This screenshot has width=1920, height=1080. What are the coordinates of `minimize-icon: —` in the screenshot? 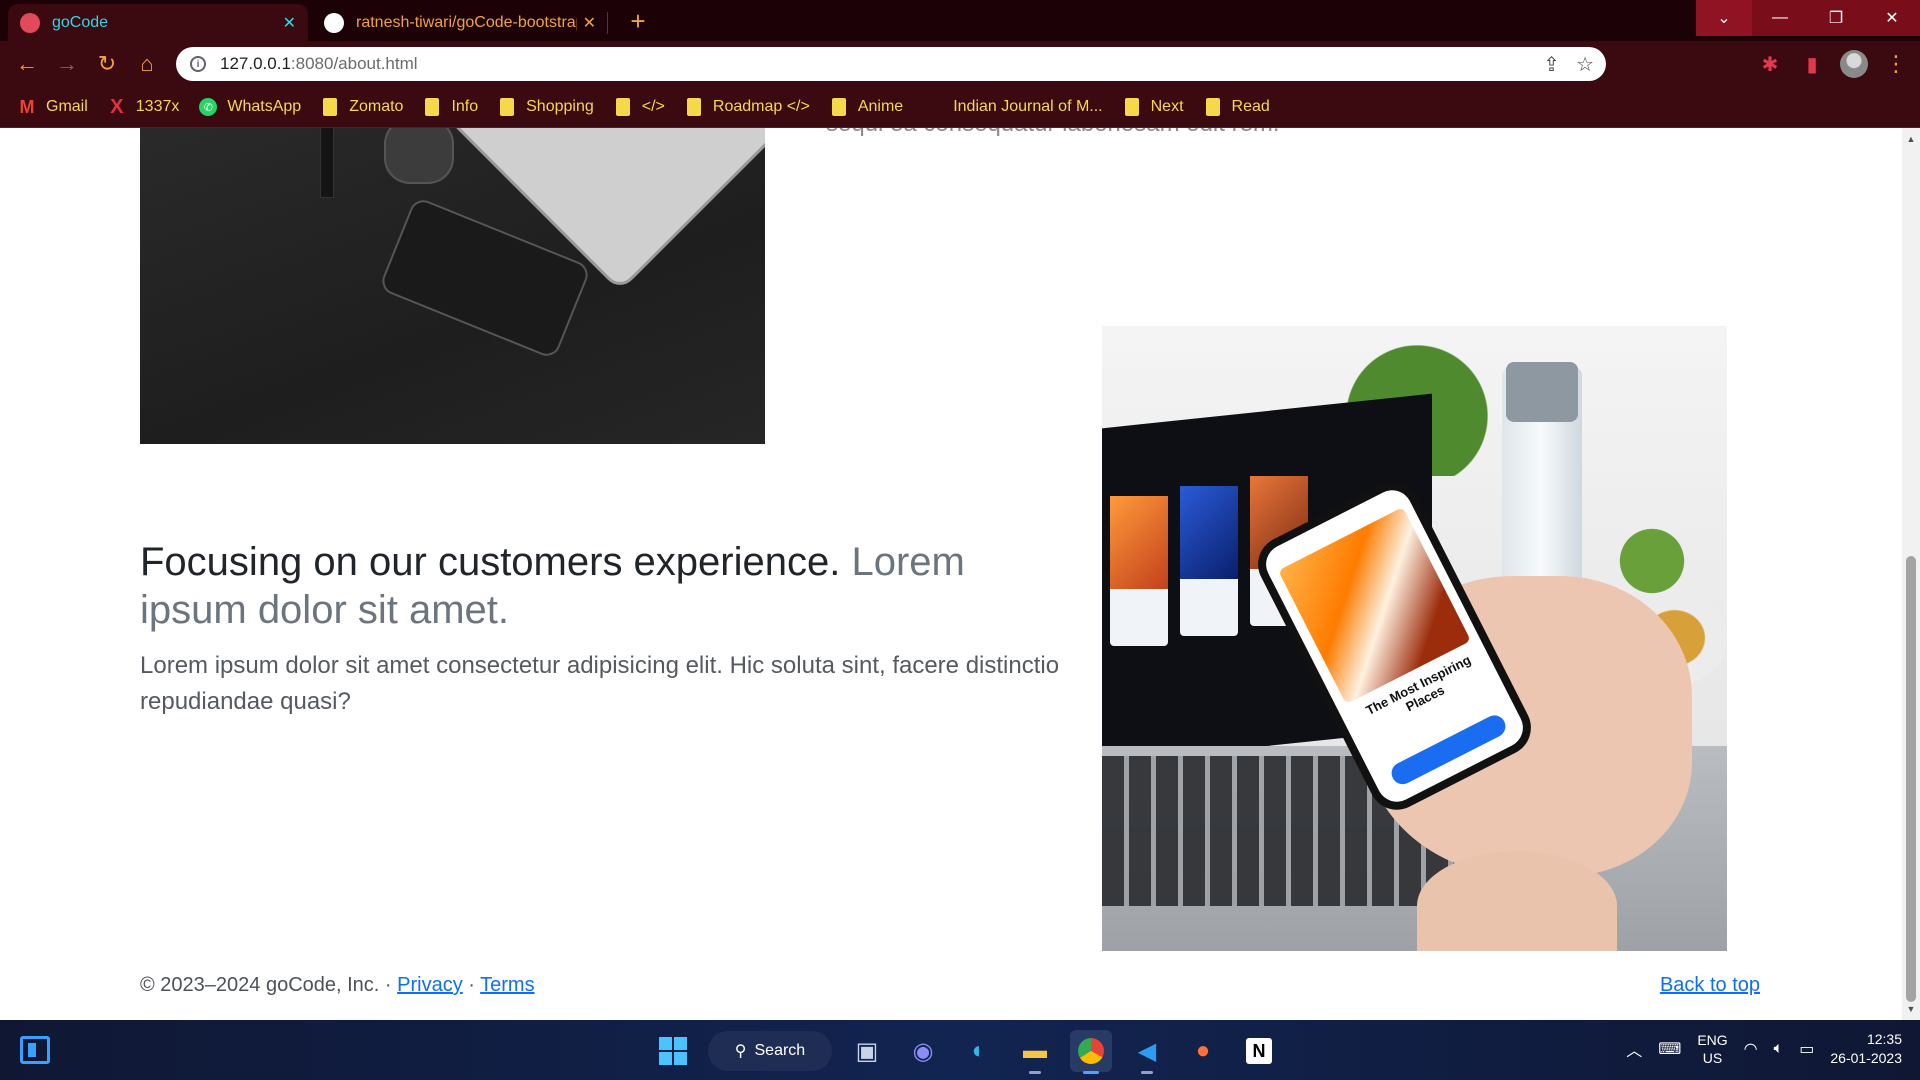 It's located at (1780, 18).